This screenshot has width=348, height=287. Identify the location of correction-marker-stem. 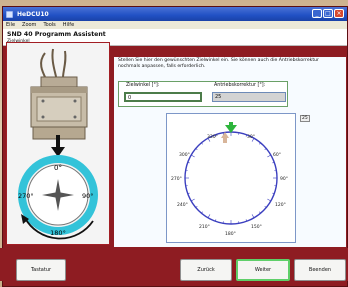
(225, 140).